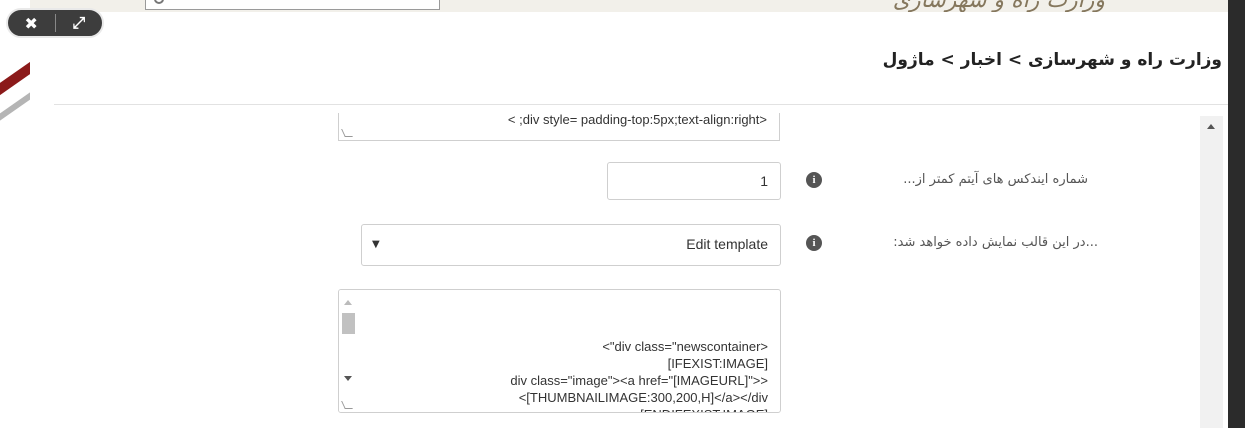 The height and width of the screenshot is (428, 1245). Describe the element at coordinates (347, 351) in the screenshot. I see `textarea-scrollbar` at that location.